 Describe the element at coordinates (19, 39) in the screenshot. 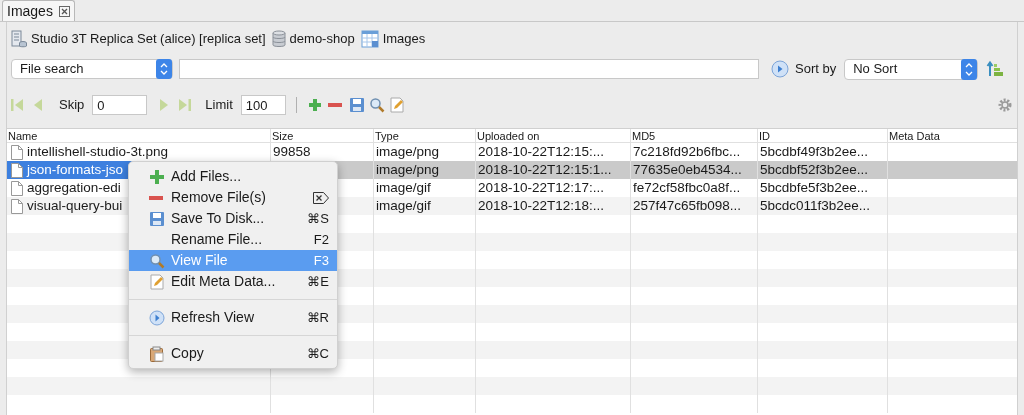

I see `server-icon` at that location.